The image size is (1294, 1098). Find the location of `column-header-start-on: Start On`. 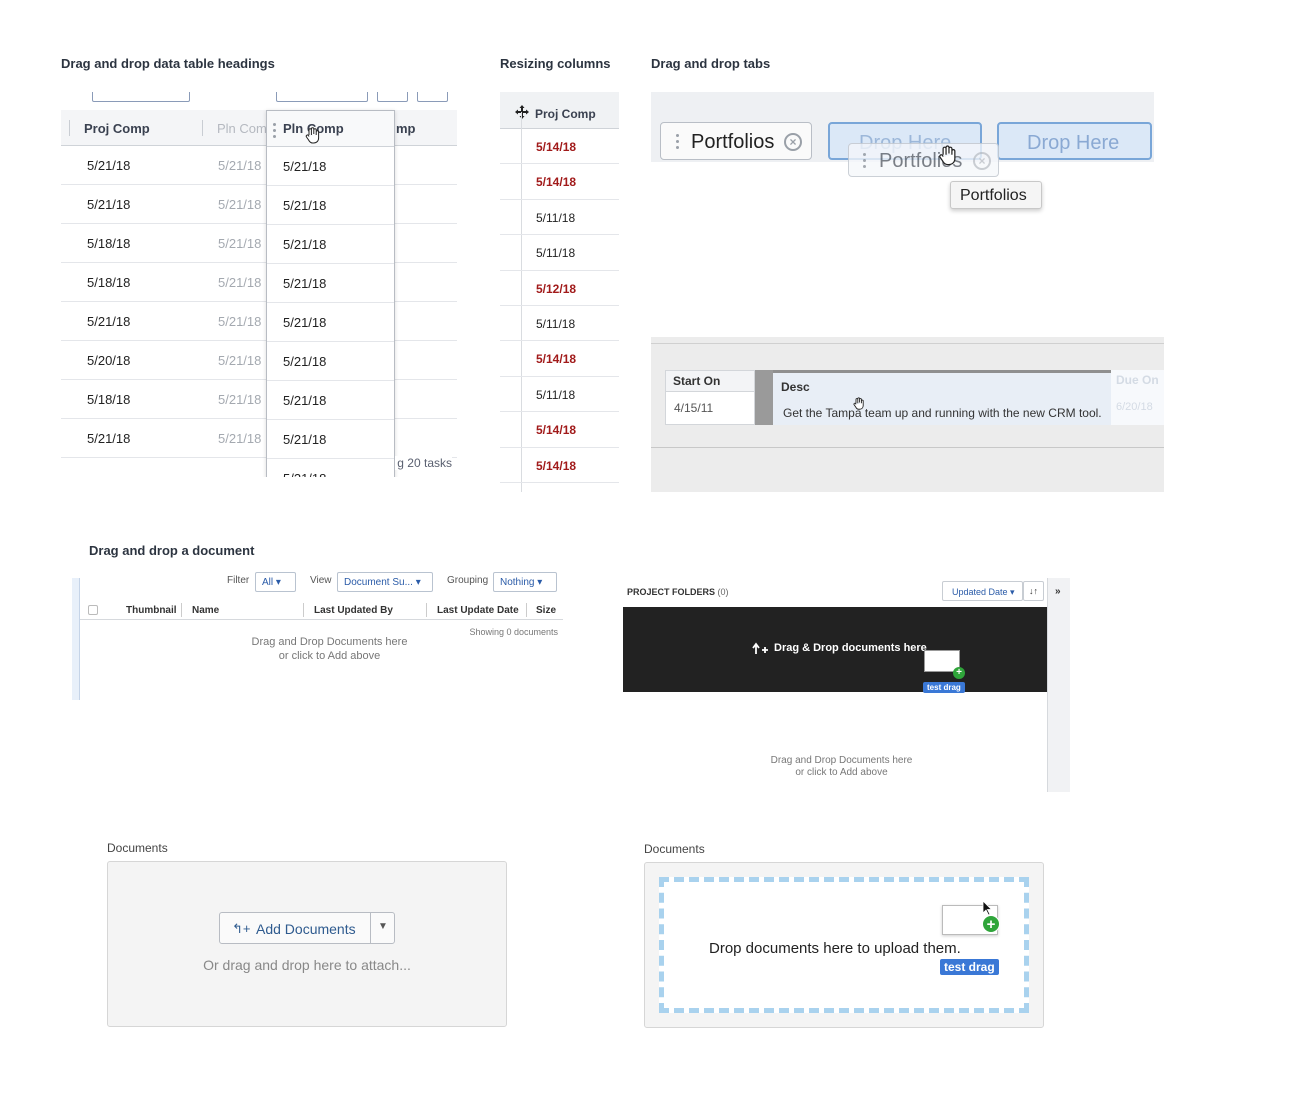

column-header-start-on: Start On is located at coordinates (710, 381).